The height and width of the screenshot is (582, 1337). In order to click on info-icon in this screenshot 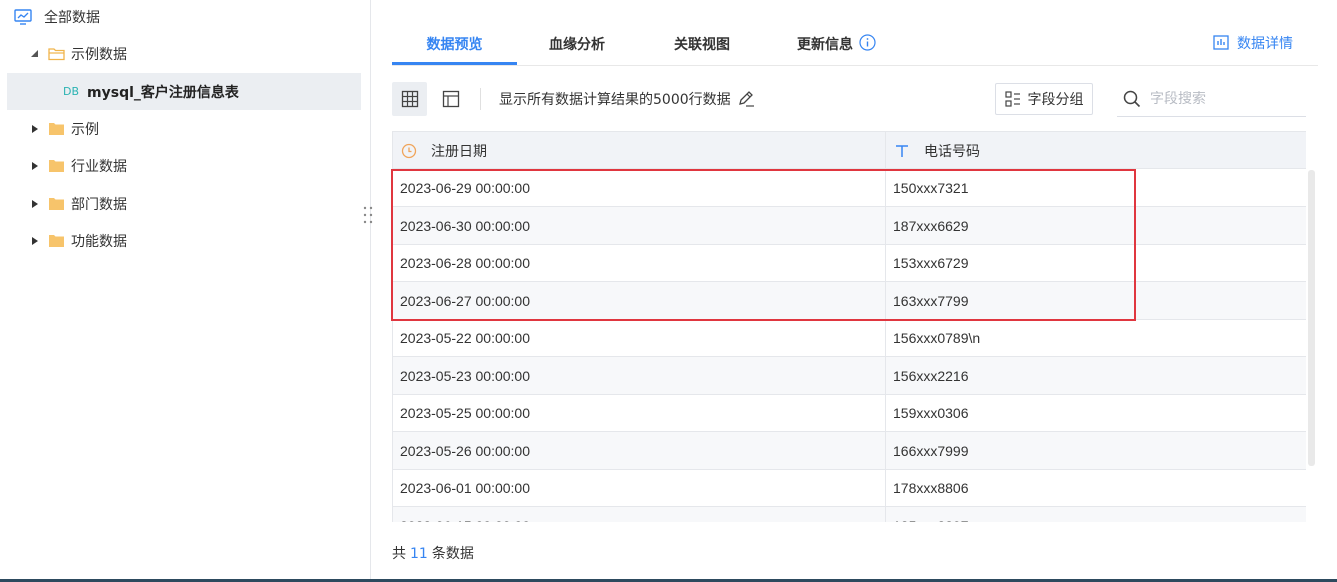, I will do `click(867, 42)`.